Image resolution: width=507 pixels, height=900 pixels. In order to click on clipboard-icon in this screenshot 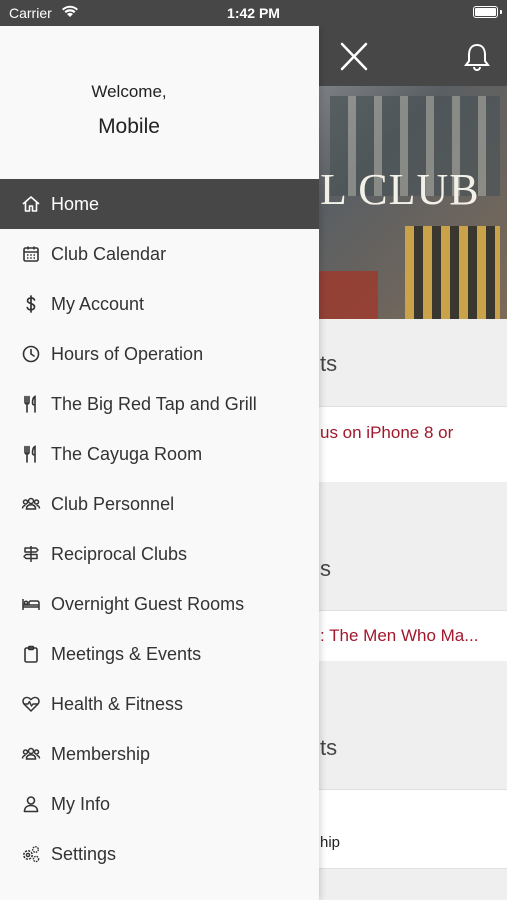, I will do `click(31, 654)`.